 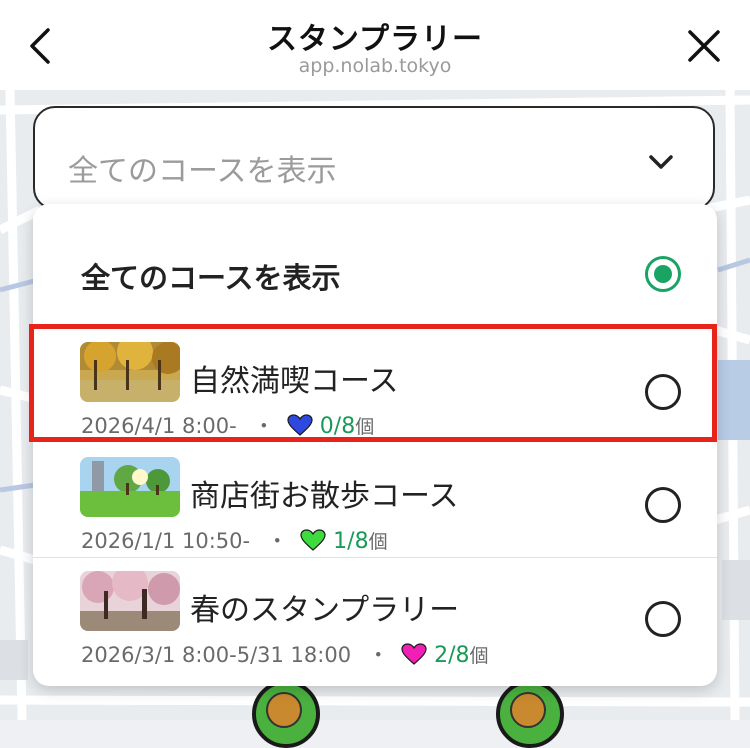 I want to click on close-icon, so click(x=704, y=46).